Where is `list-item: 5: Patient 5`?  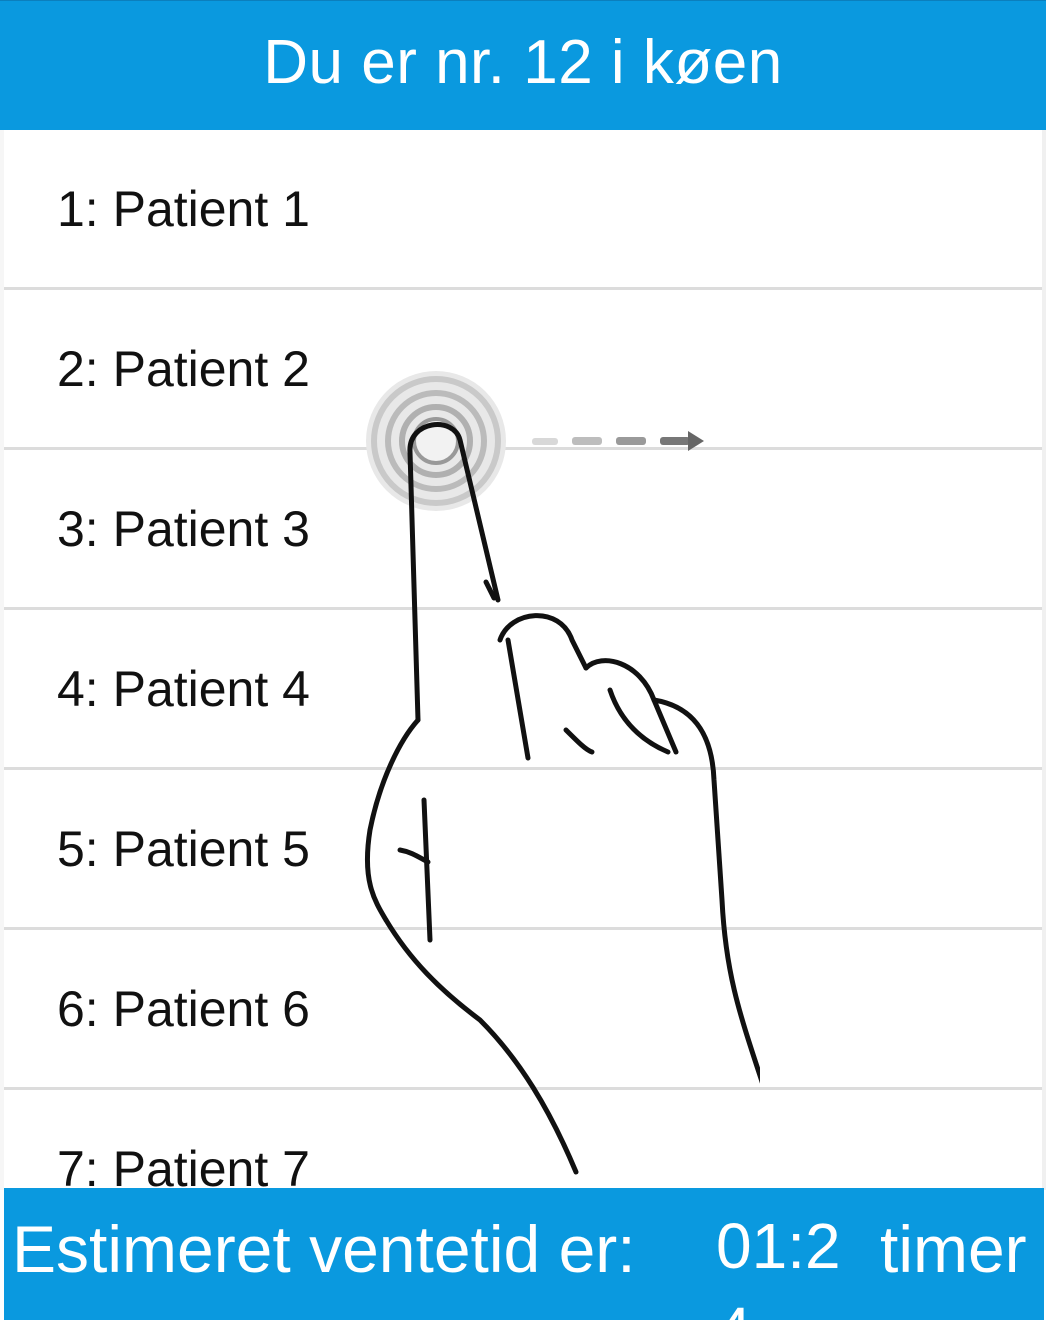 list-item: 5: Patient 5 is located at coordinates (523, 850).